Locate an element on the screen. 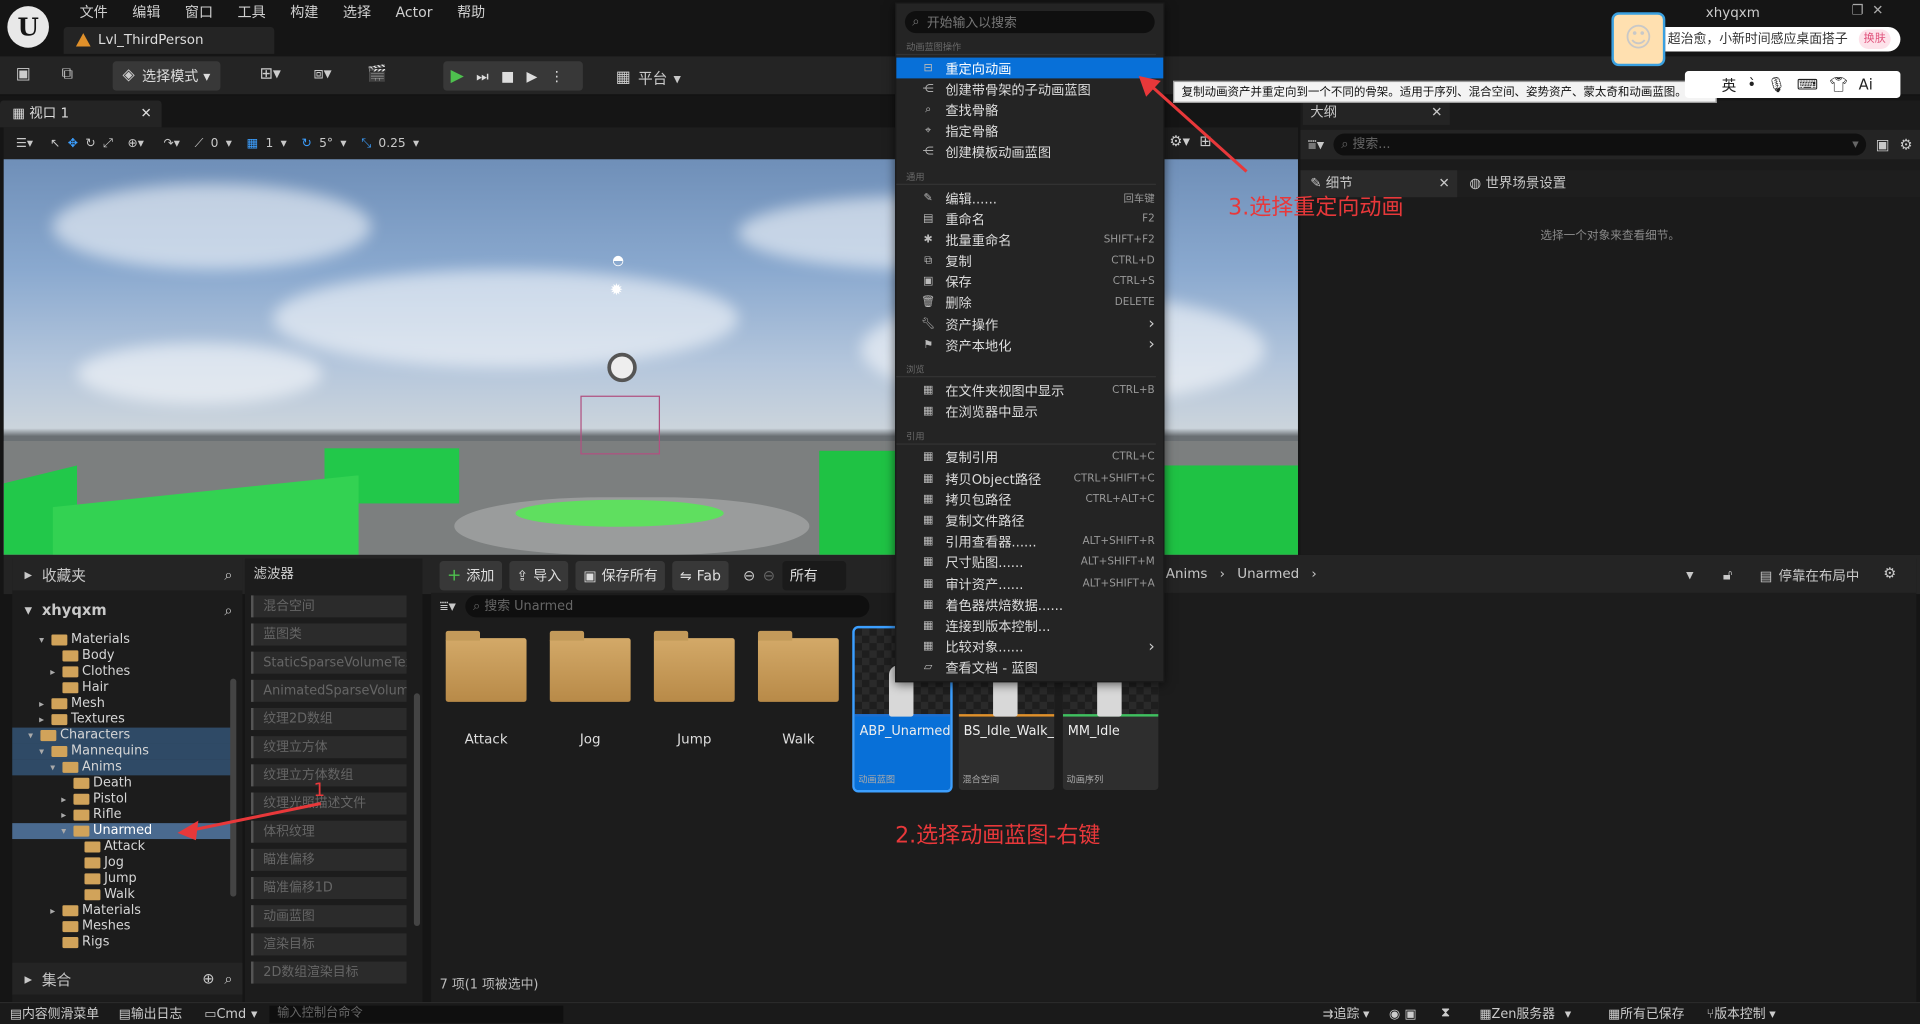  zen-server-button: Zen服务器 is located at coordinates (1523, 1013).